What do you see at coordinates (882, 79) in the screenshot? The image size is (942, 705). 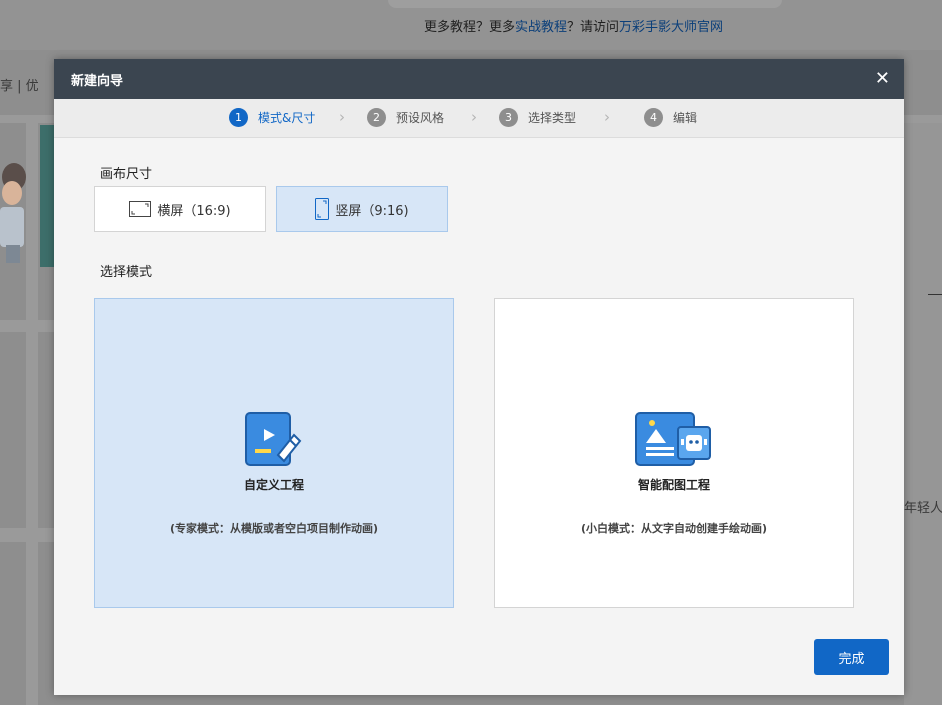 I see `close-icon: ✕` at bounding box center [882, 79].